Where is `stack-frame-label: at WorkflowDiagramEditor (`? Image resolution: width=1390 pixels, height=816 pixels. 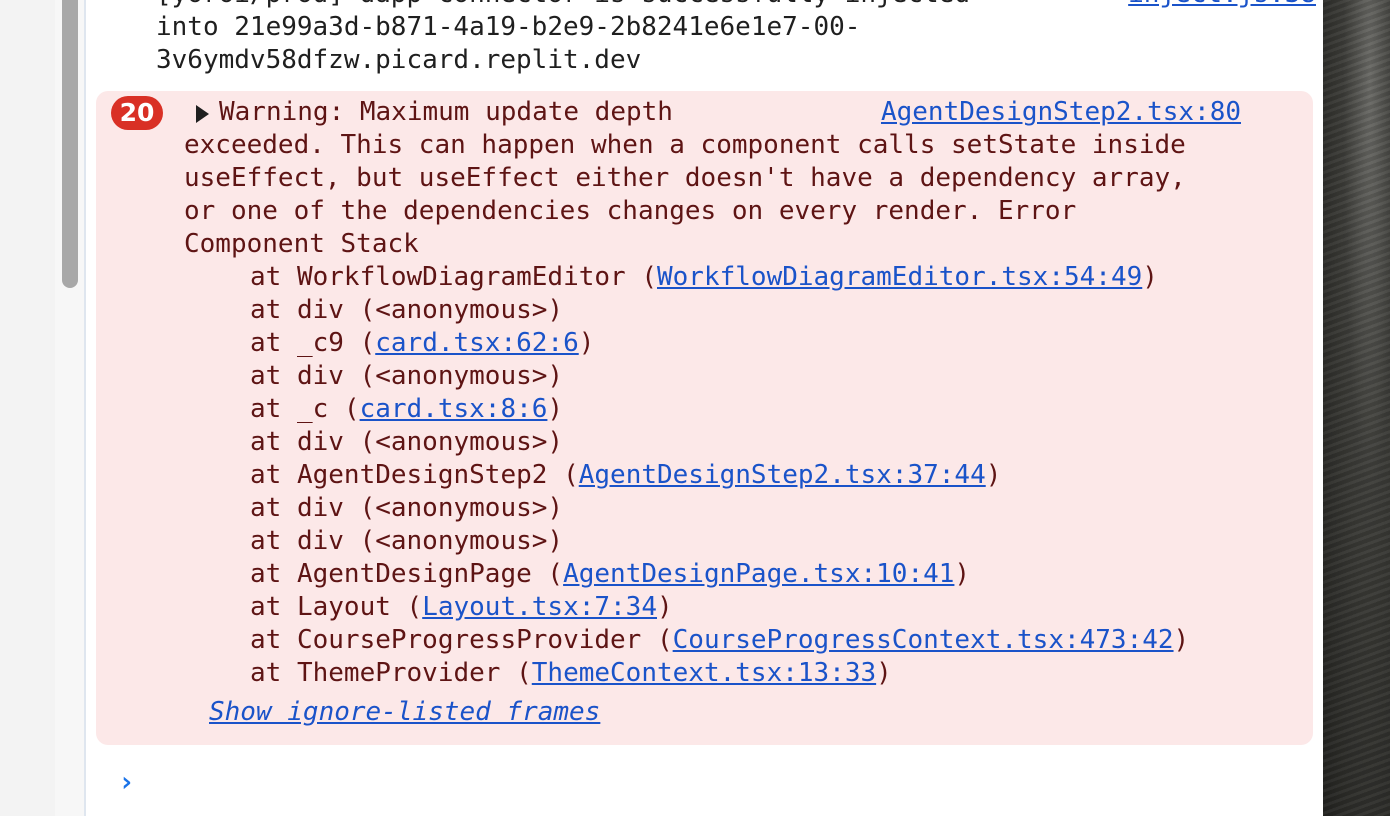
stack-frame-label: at WorkflowDiagramEditor ( is located at coordinates (453, 277).